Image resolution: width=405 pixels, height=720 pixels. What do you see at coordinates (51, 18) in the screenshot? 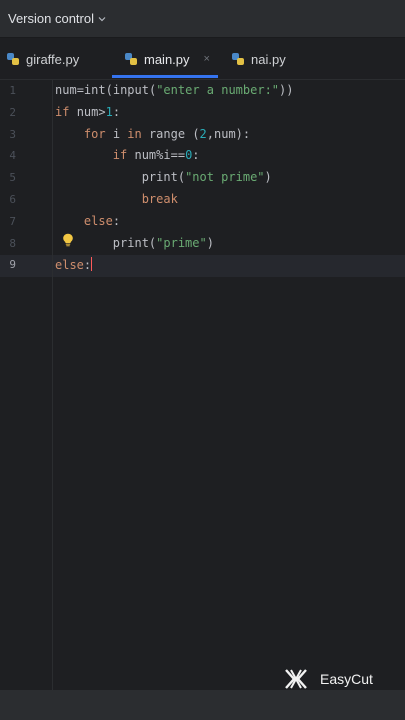
I see `version-control-label: Version control` at bounding box center [51, 18].